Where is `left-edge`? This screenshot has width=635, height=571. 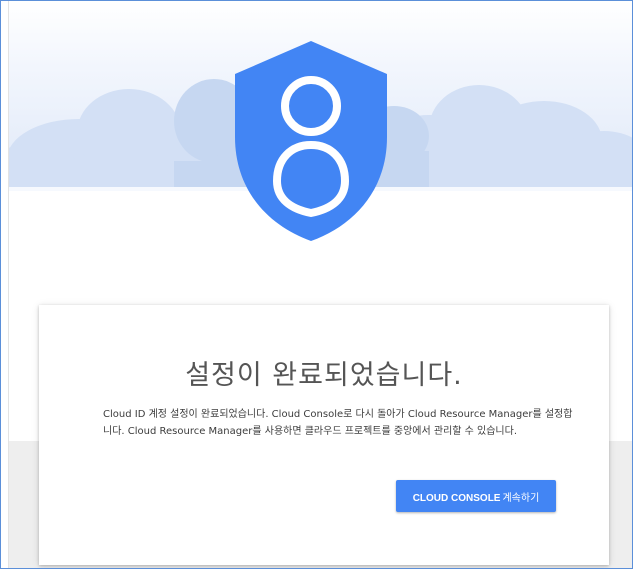 left-edge is located at coordinates (5, 284).